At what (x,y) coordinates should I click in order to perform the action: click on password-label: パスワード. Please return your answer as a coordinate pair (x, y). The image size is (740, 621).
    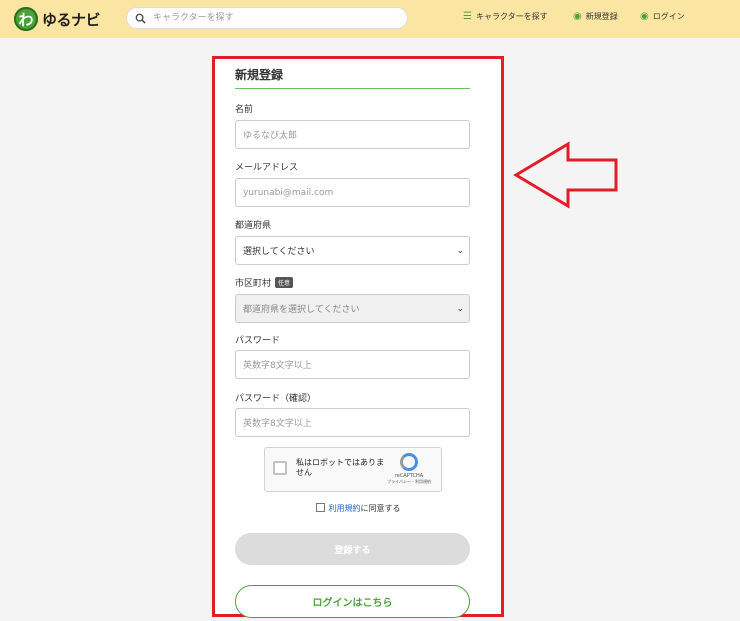
    Looking at the image, I should click on (258, 341).